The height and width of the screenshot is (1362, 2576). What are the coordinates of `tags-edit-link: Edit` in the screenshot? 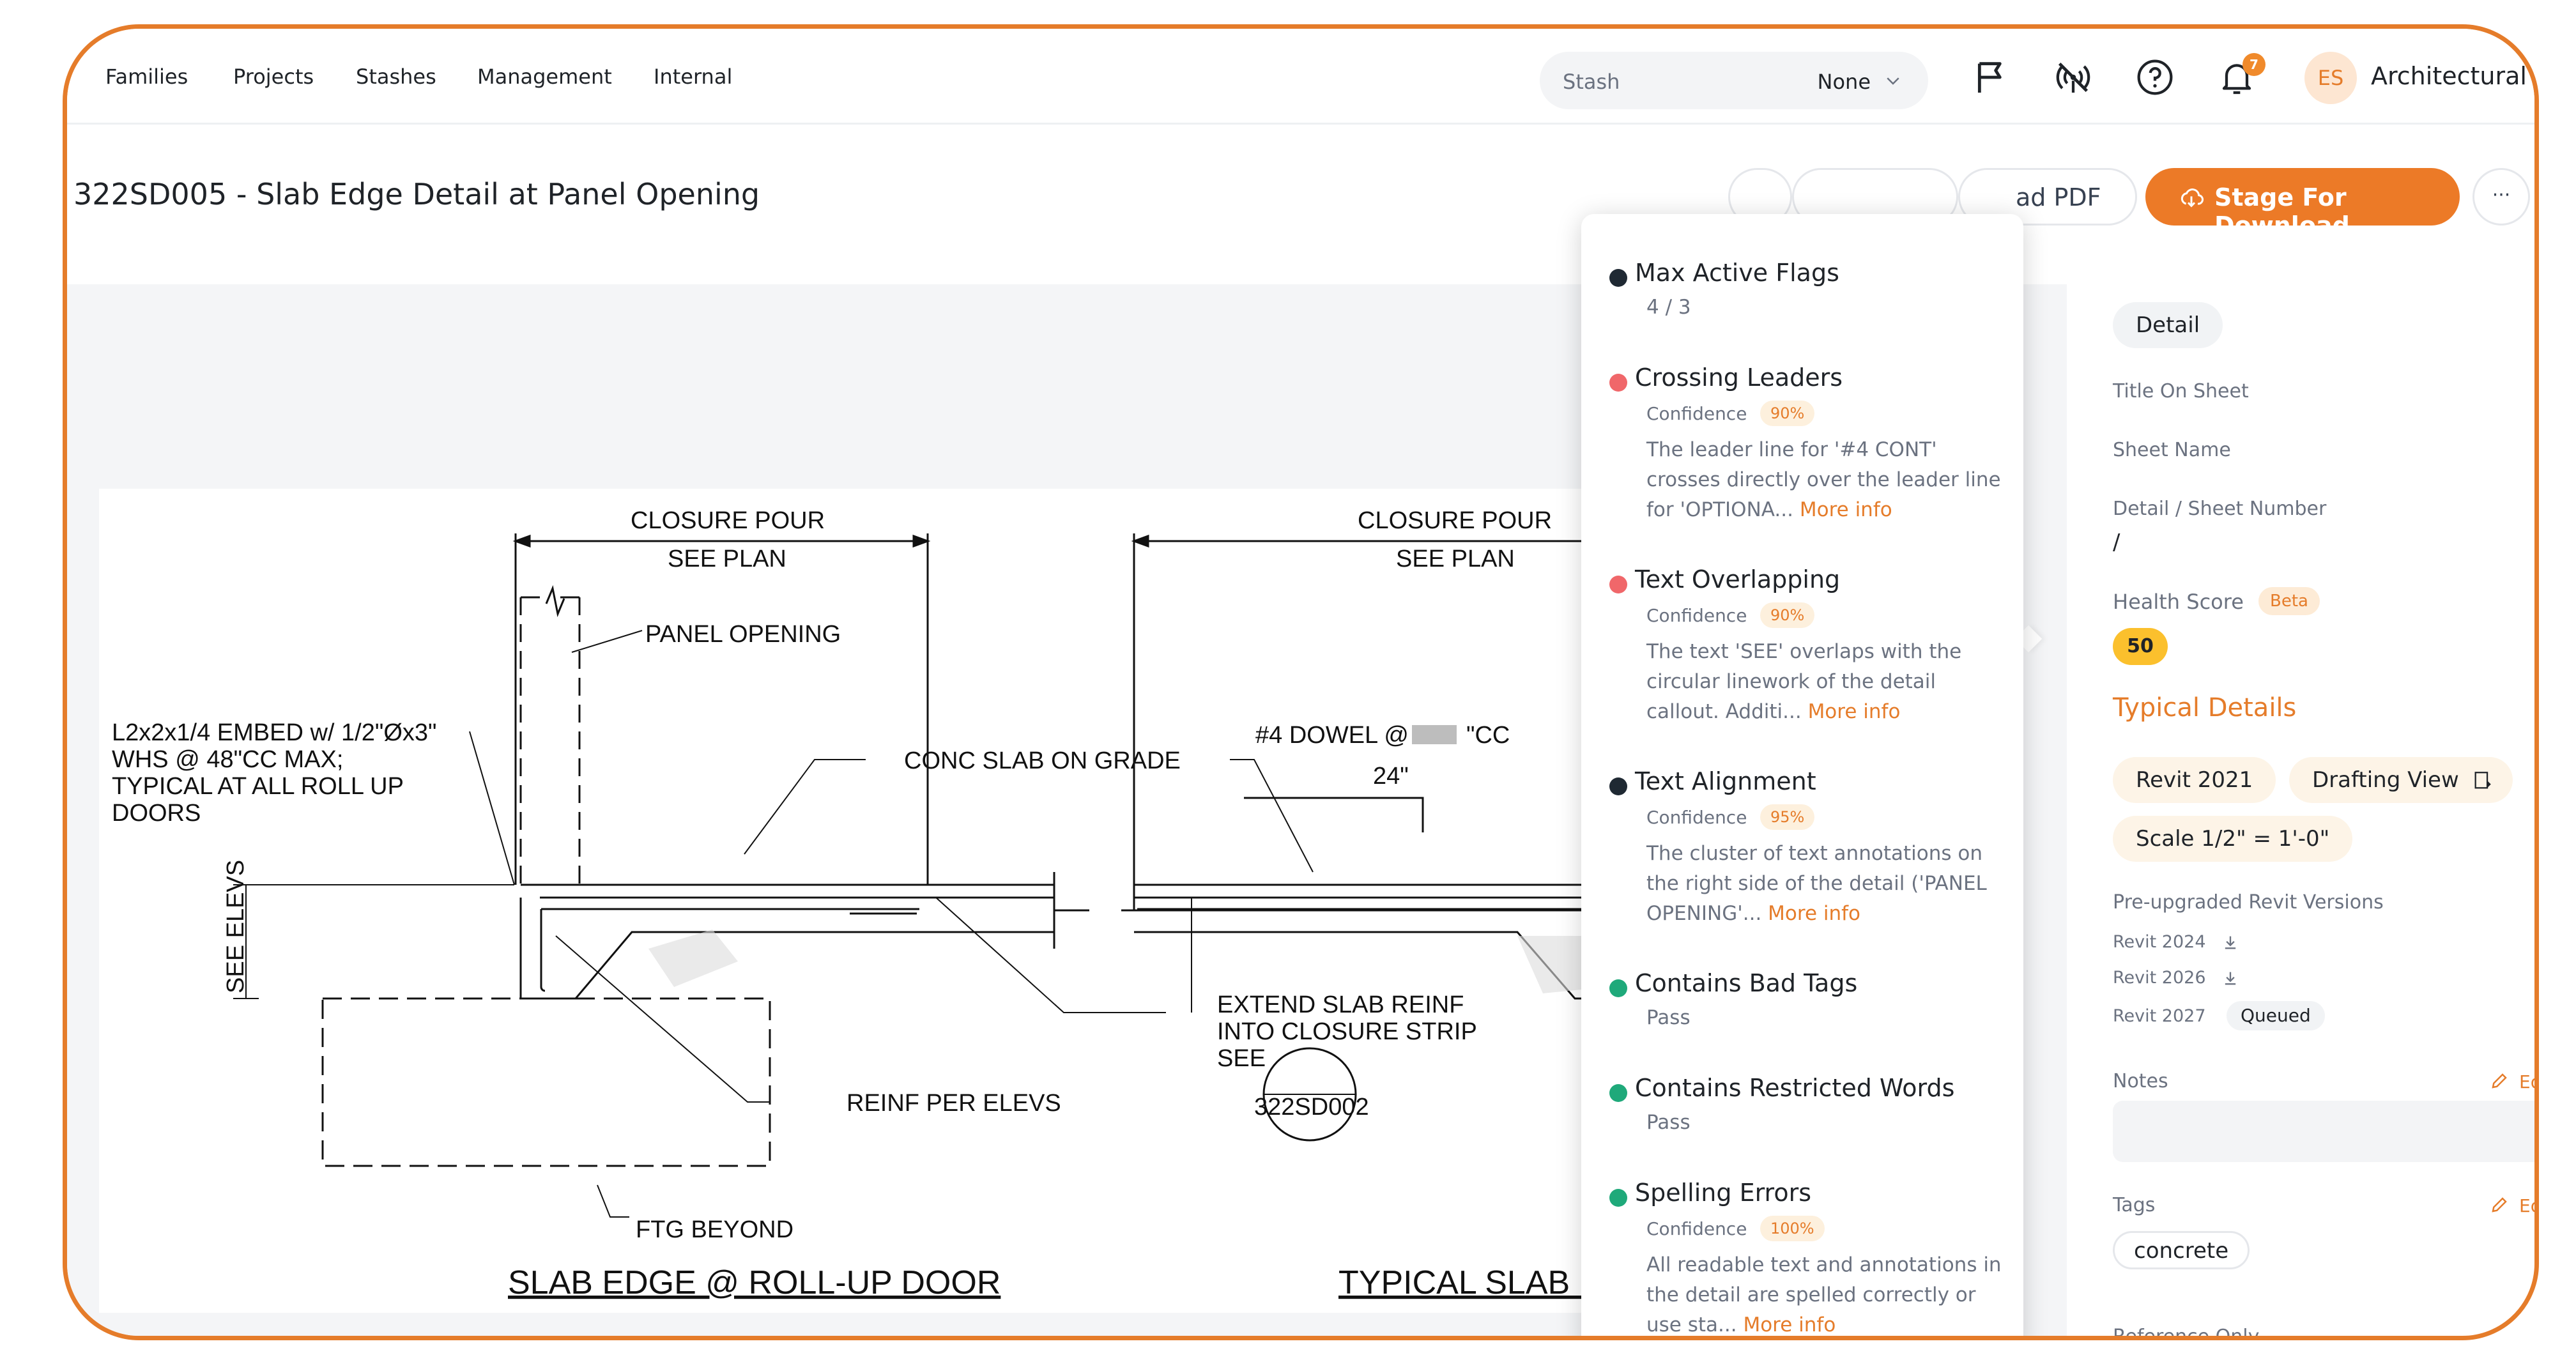 It's located at (2526, 1205).